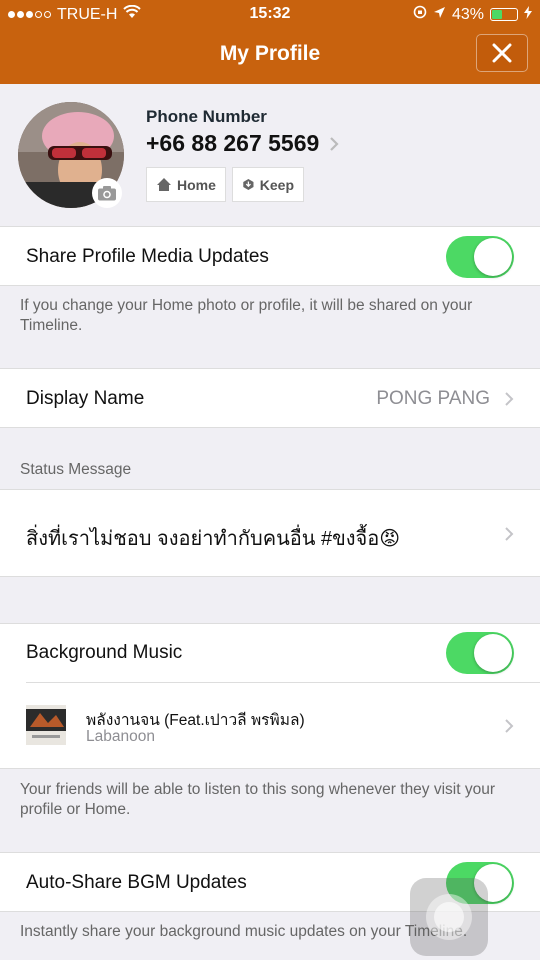 The height and width of the screenshot is (960, 540). I want to click on background-music-toggle, so click(480, 653).